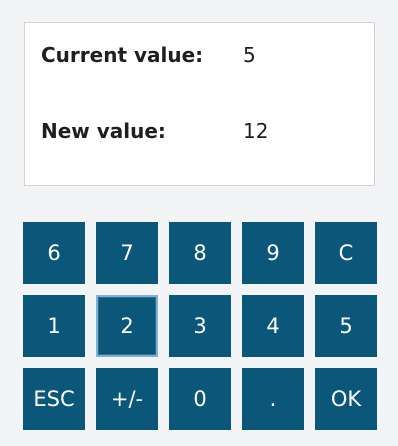 The image size is (398, 446). I want to click on key-label: 3, so click(200, 325).